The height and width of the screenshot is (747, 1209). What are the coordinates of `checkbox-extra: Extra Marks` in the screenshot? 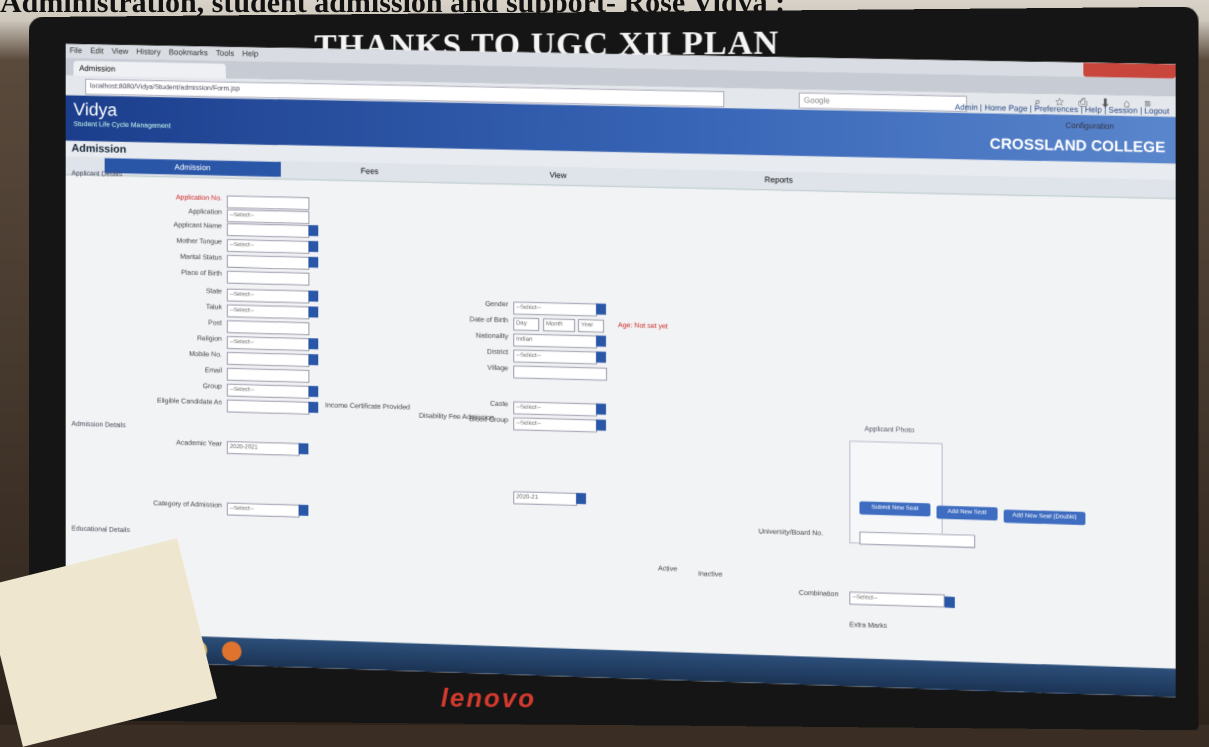 It's located at (879, 629).